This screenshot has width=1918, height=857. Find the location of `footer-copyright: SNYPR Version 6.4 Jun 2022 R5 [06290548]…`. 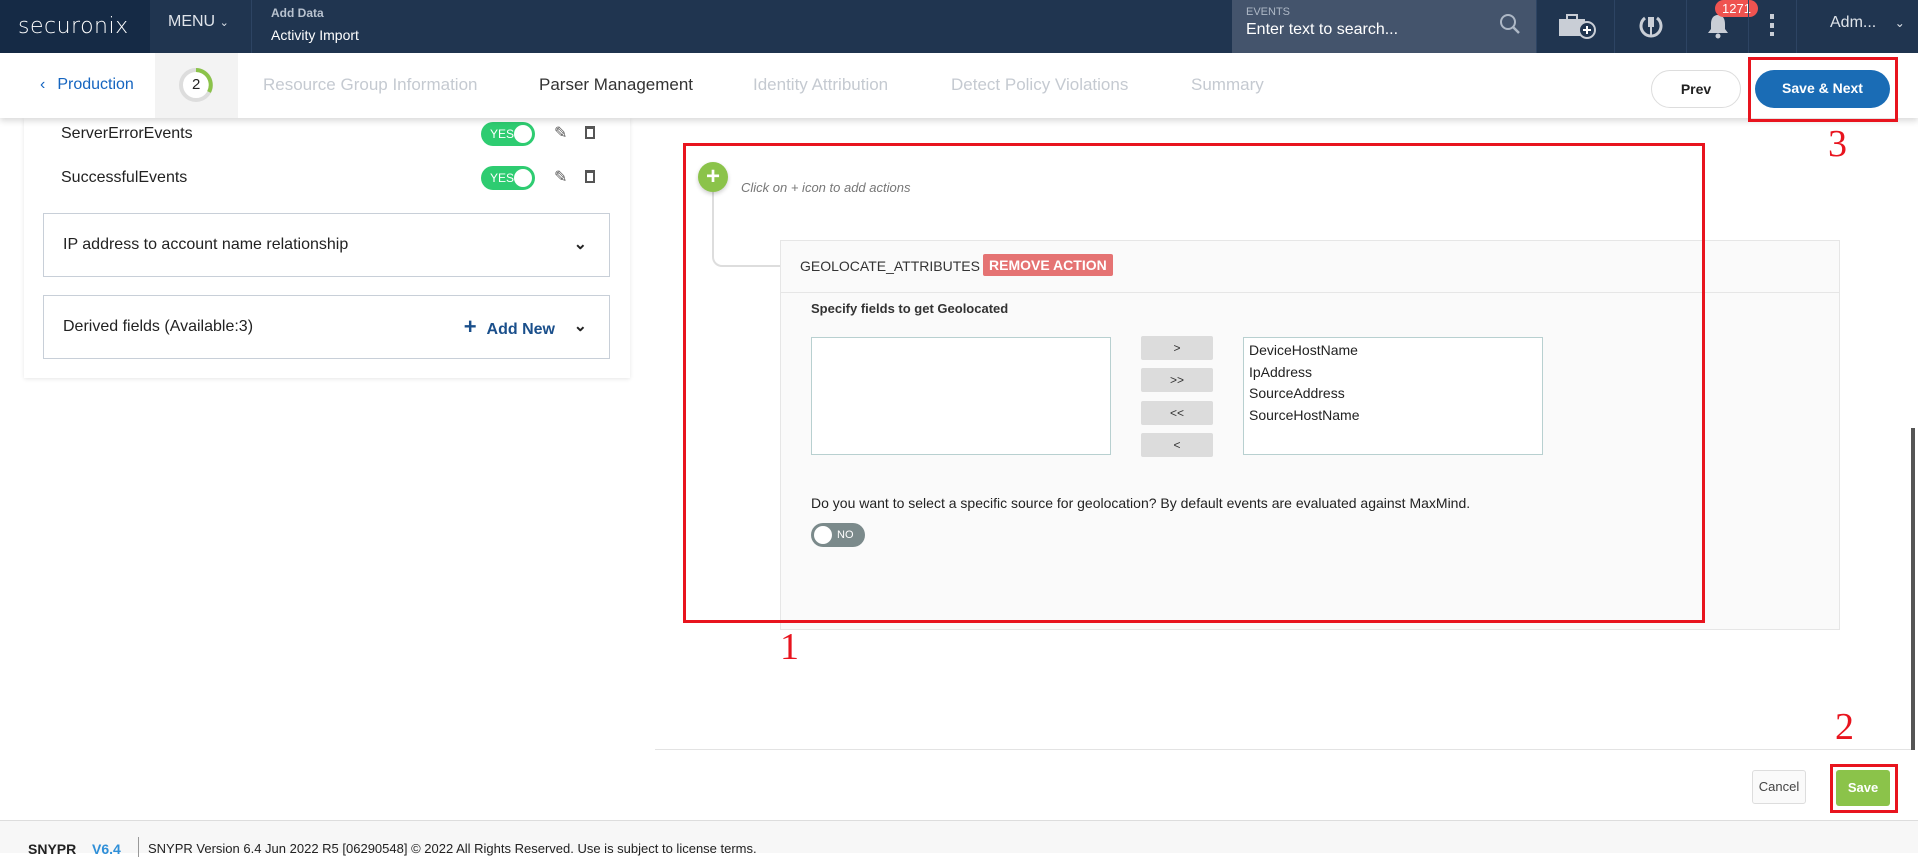

footer-copyright: SNYPR Version 6.4 Jun 2022 R5 [06290548]… is located at coordinates (452, 848).